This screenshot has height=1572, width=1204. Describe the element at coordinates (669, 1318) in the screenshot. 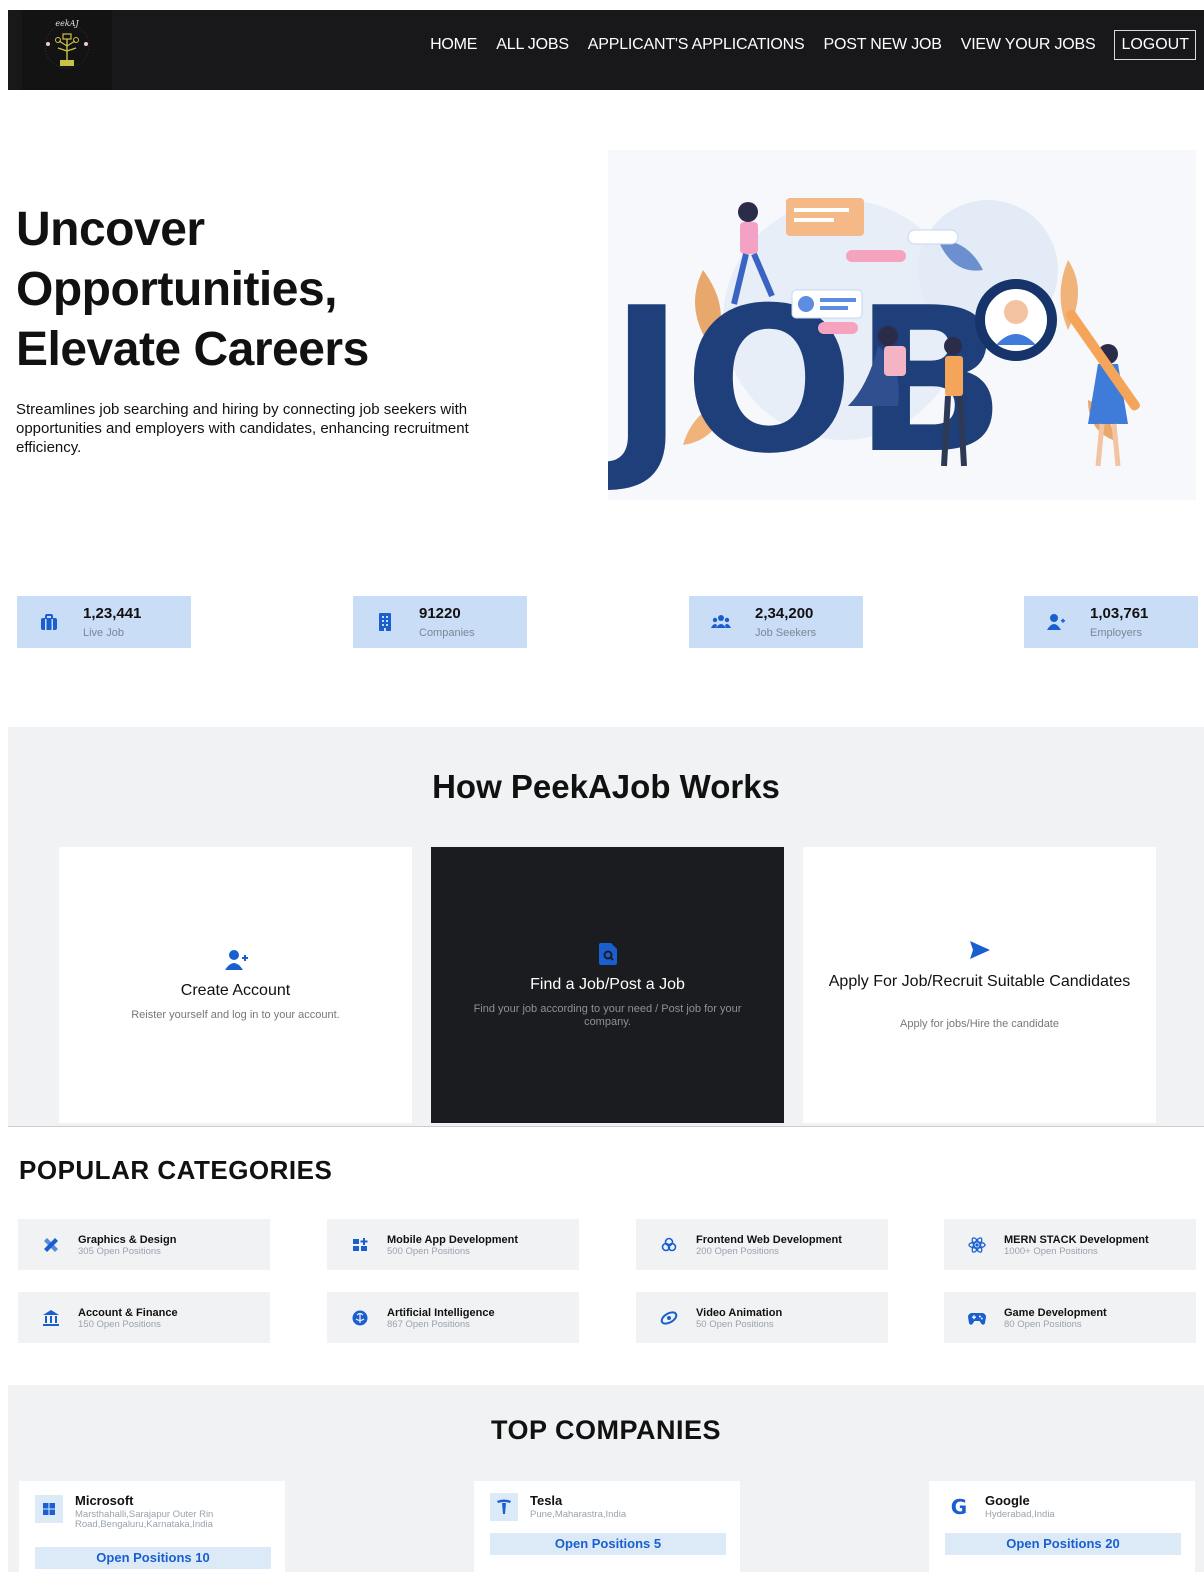

I see `video-icon` at that location.